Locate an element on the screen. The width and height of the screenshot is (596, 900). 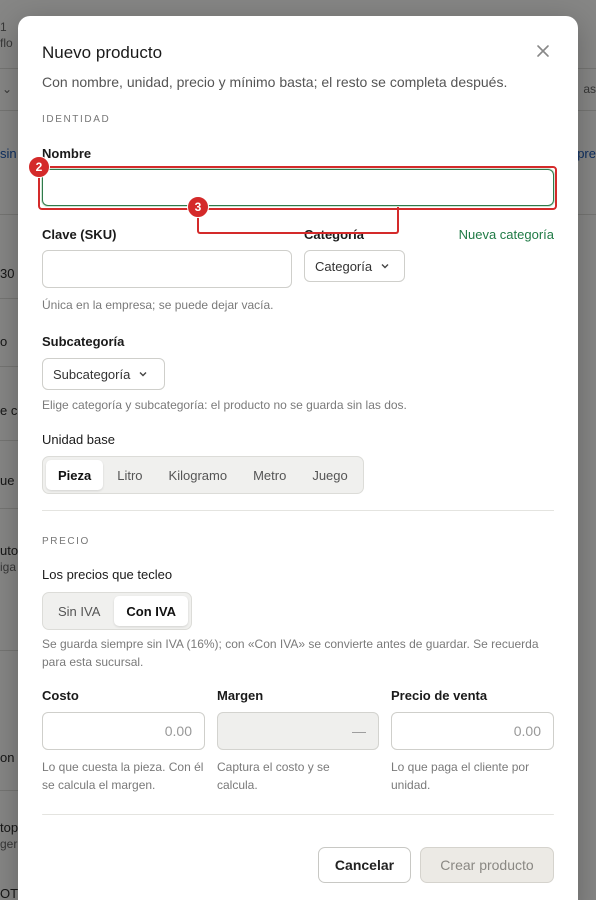
subcategoria-select: Subcategoría is located at coordinates (103, 374).